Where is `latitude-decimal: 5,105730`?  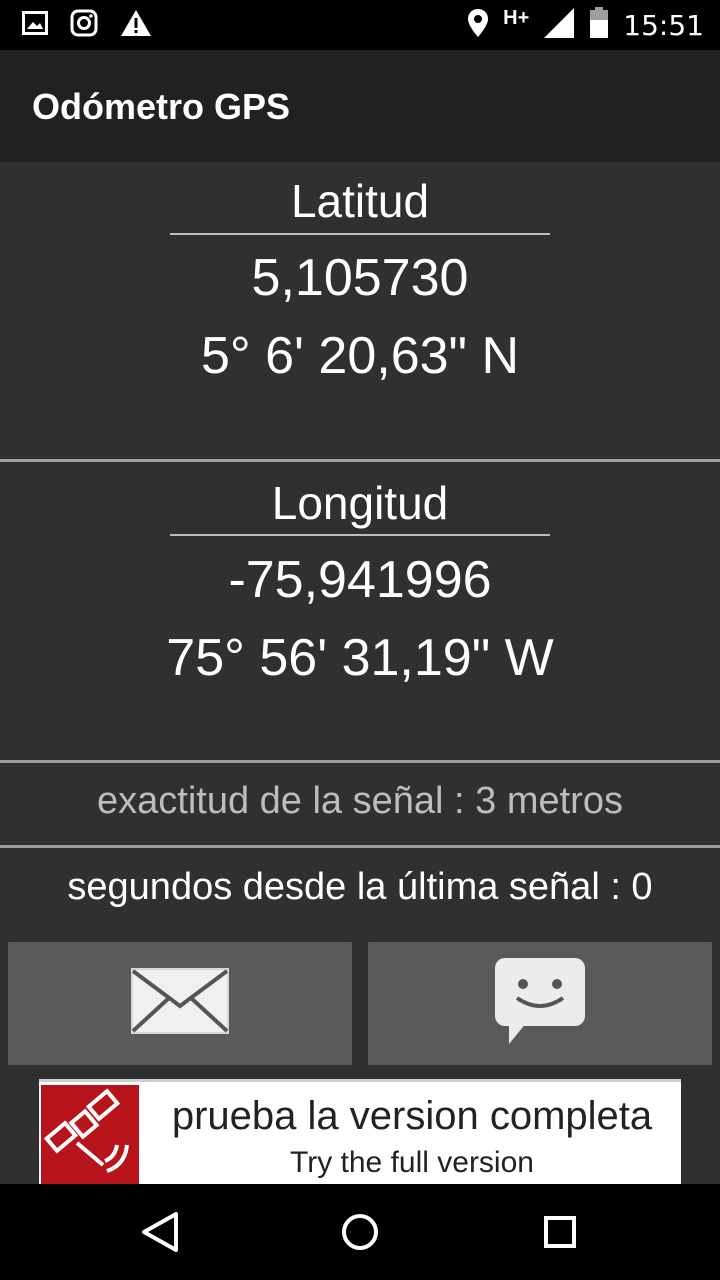
latitude-decimal: 5,105730 is located at coordinates (360, 278).